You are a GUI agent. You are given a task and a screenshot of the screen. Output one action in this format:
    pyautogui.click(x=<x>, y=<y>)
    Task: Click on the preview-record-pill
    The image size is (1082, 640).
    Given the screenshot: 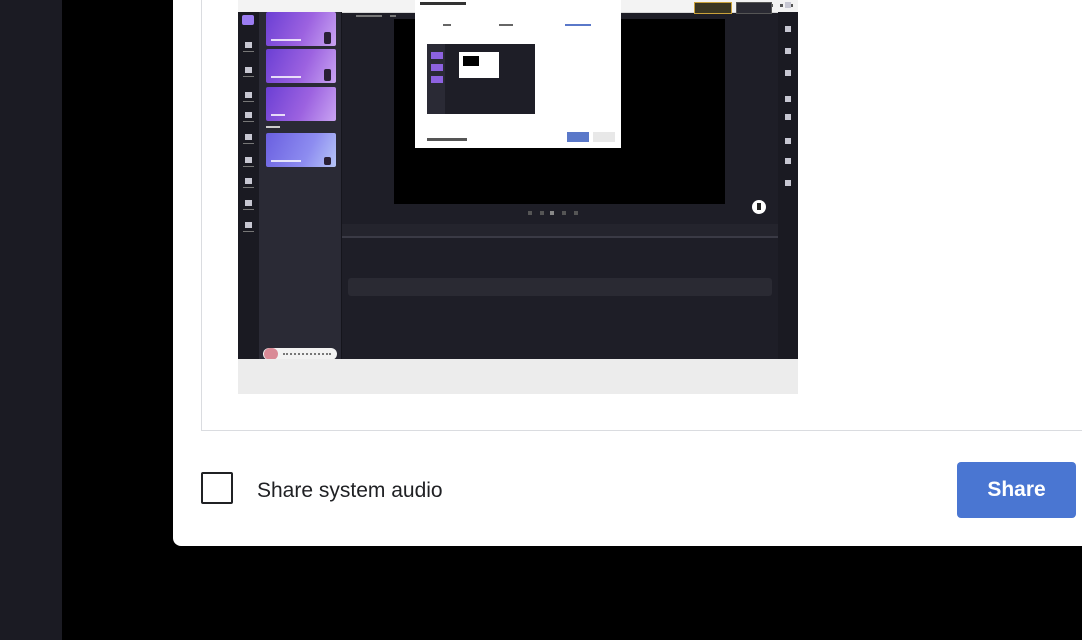 What is the action you would take?
    pyautogui.click(x=300, y=353)
    